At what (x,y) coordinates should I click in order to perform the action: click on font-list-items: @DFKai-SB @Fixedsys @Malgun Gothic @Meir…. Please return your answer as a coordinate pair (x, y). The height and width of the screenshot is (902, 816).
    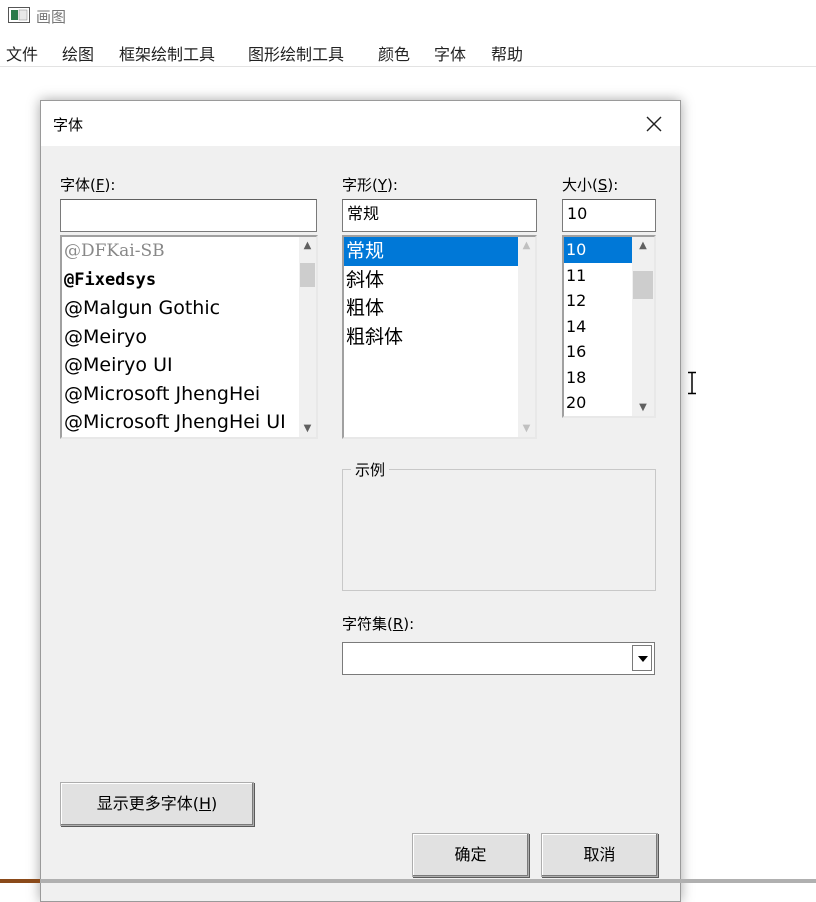
    Looking at the image, I should click on (180, 337).